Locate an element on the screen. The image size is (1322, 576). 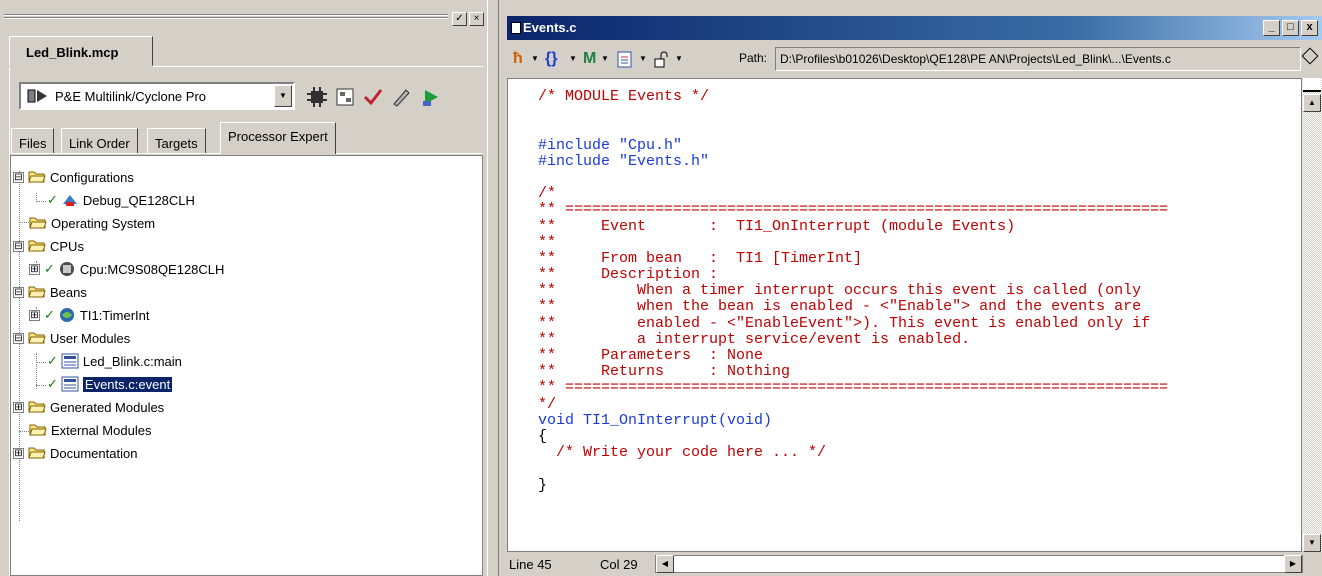
target-icon is located at coordinates (37, 96).